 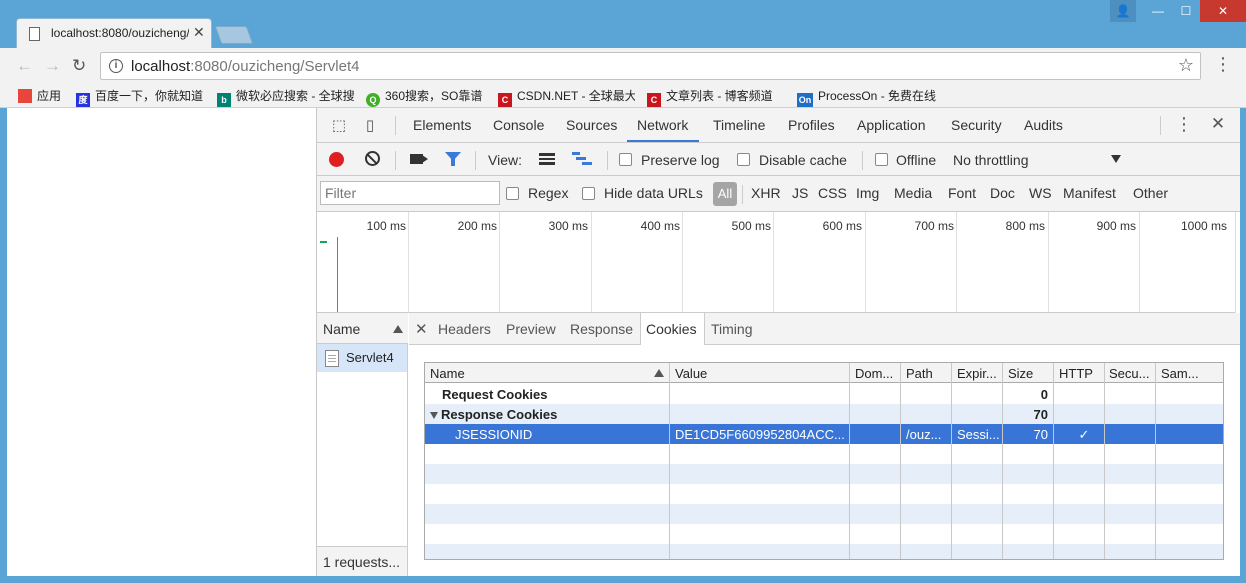 I want to click on address-bar: i localhost:8080/ouzicheng/Servlet4 ☆, so click(x=650, y=66).